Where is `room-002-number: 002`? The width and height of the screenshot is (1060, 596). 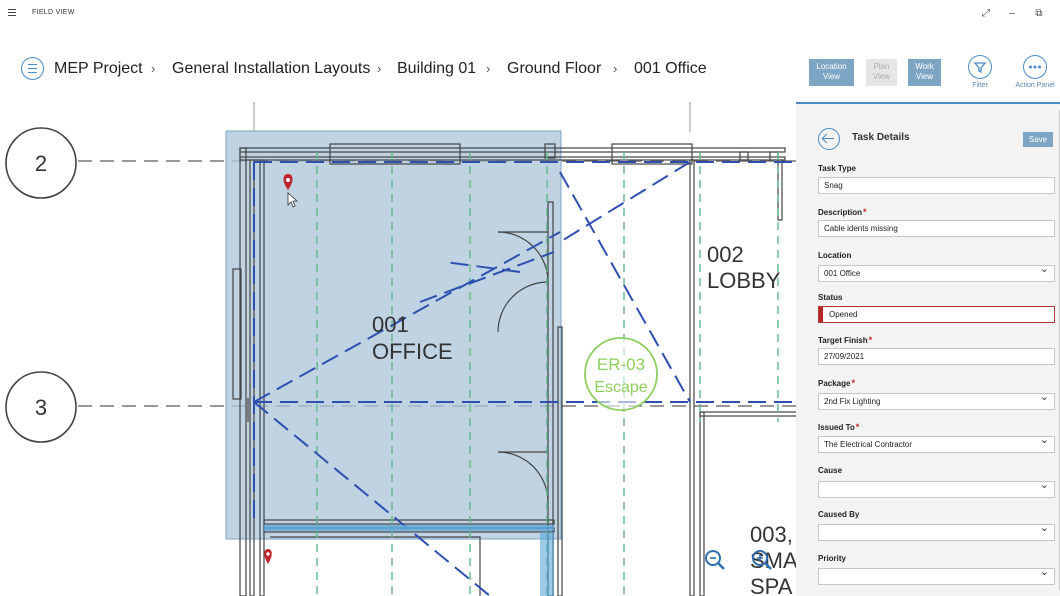 room-002-number: 002 is located at coordinates (725, 254).